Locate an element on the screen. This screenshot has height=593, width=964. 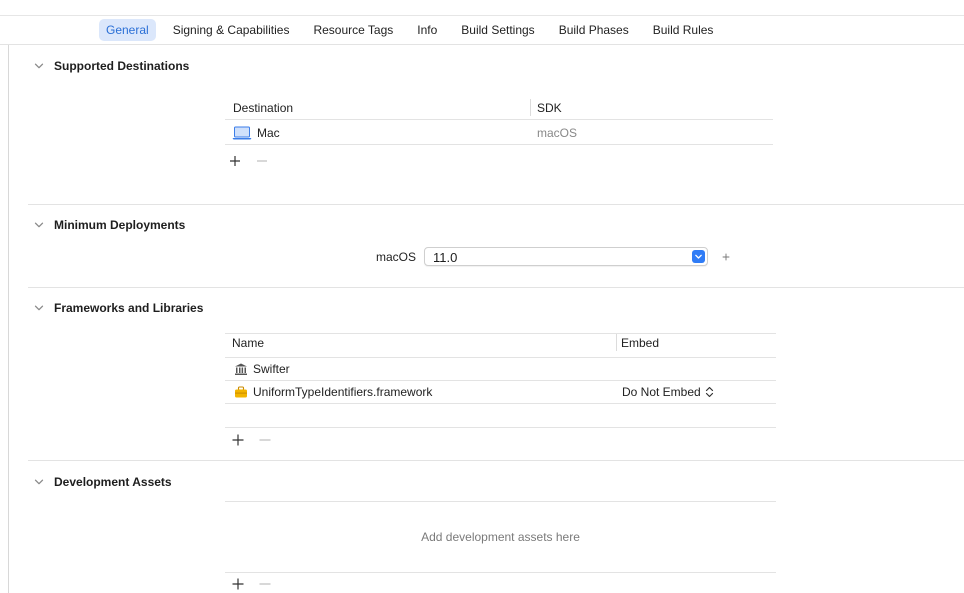
sdk-value: macOS is located at coordinates (557, 133).